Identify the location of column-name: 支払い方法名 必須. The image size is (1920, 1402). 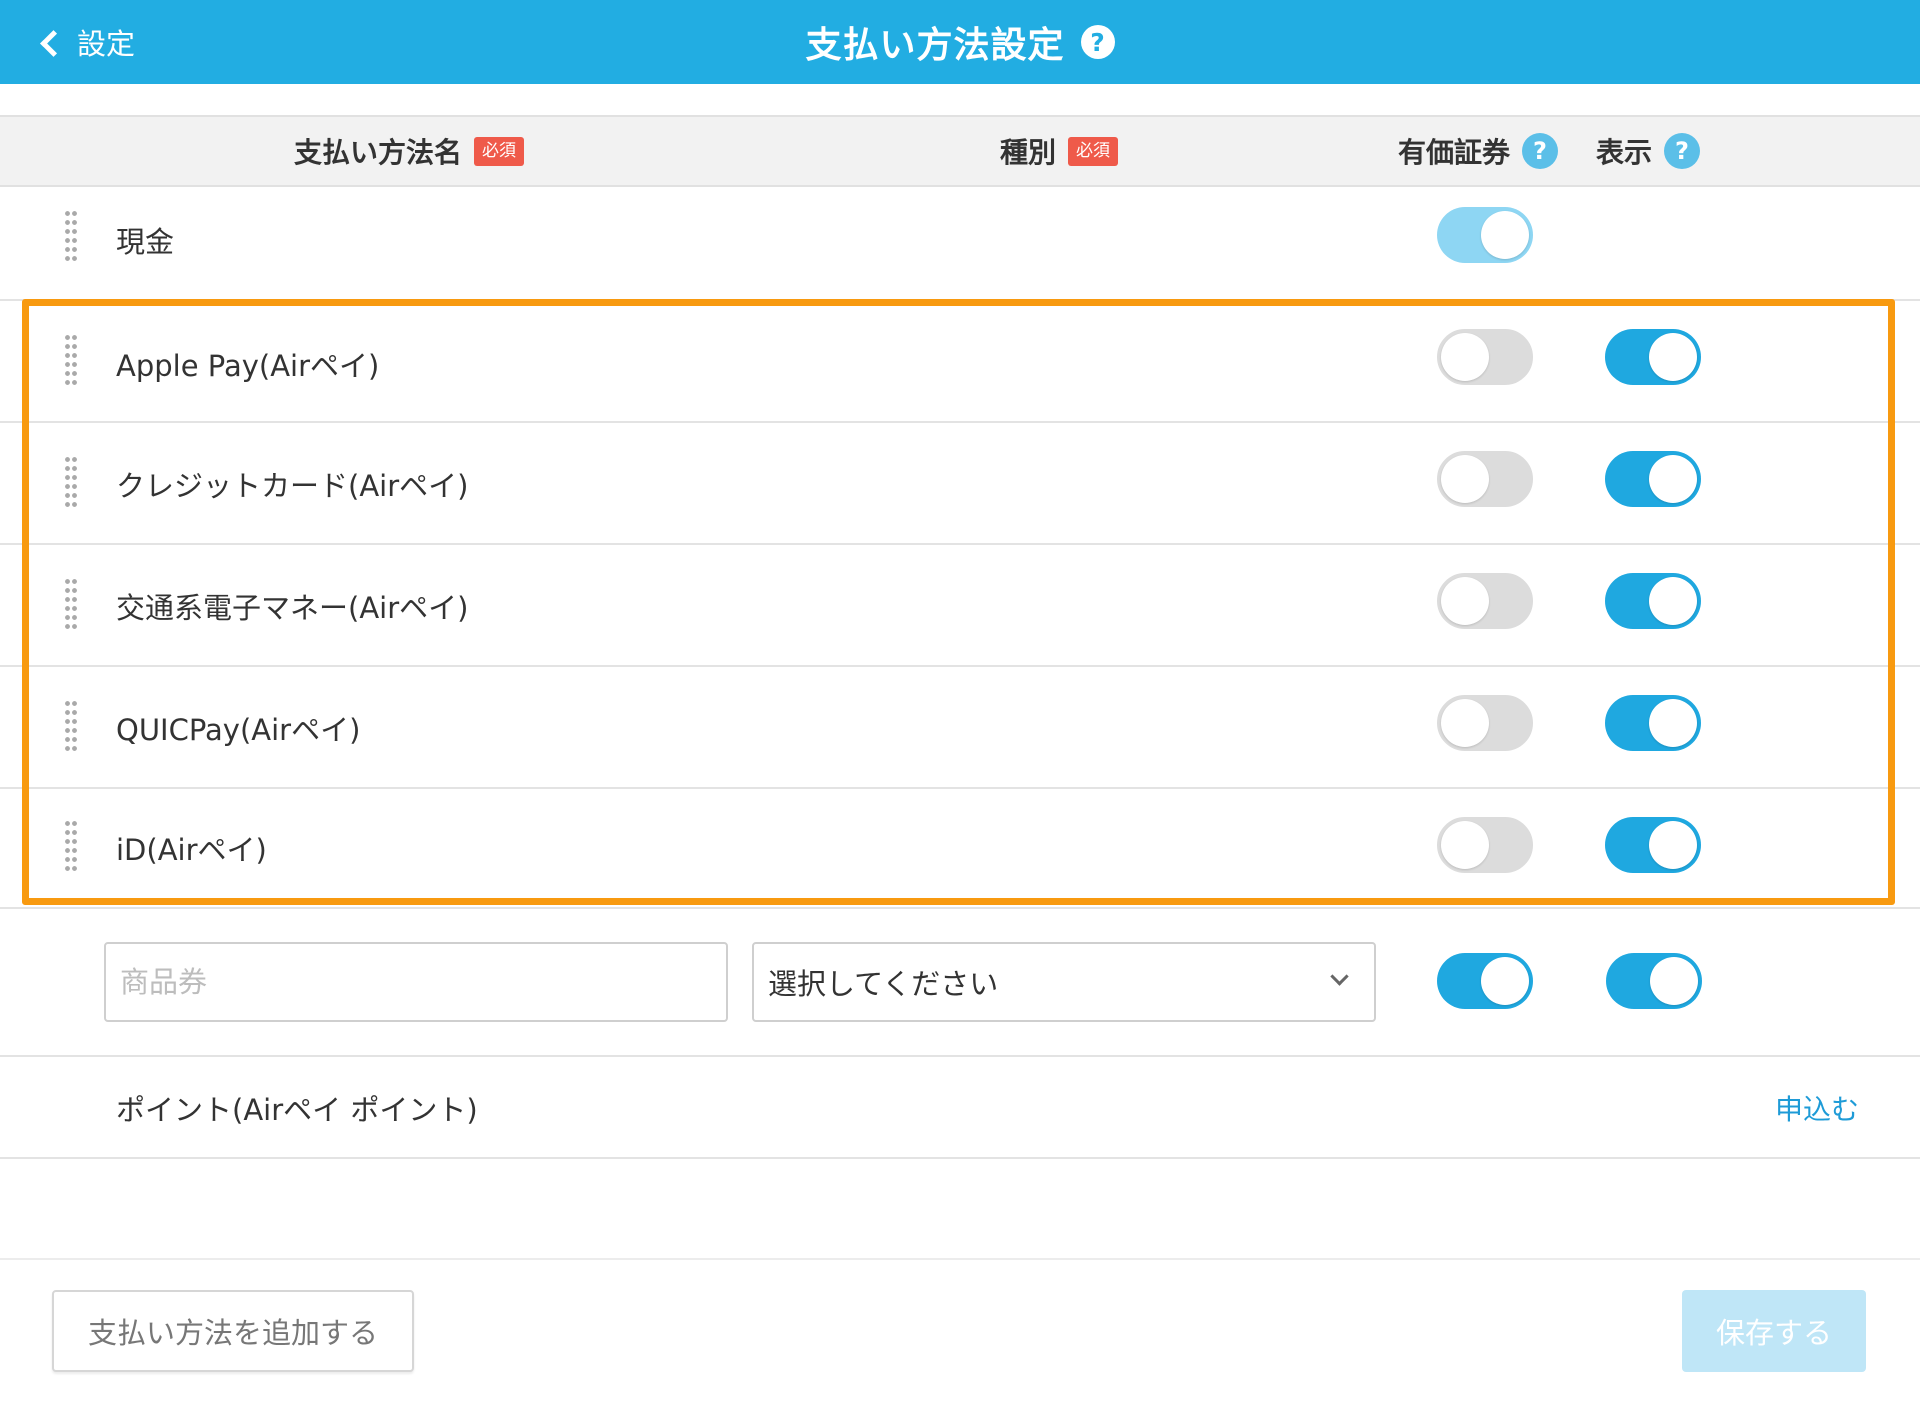
(409, 151).